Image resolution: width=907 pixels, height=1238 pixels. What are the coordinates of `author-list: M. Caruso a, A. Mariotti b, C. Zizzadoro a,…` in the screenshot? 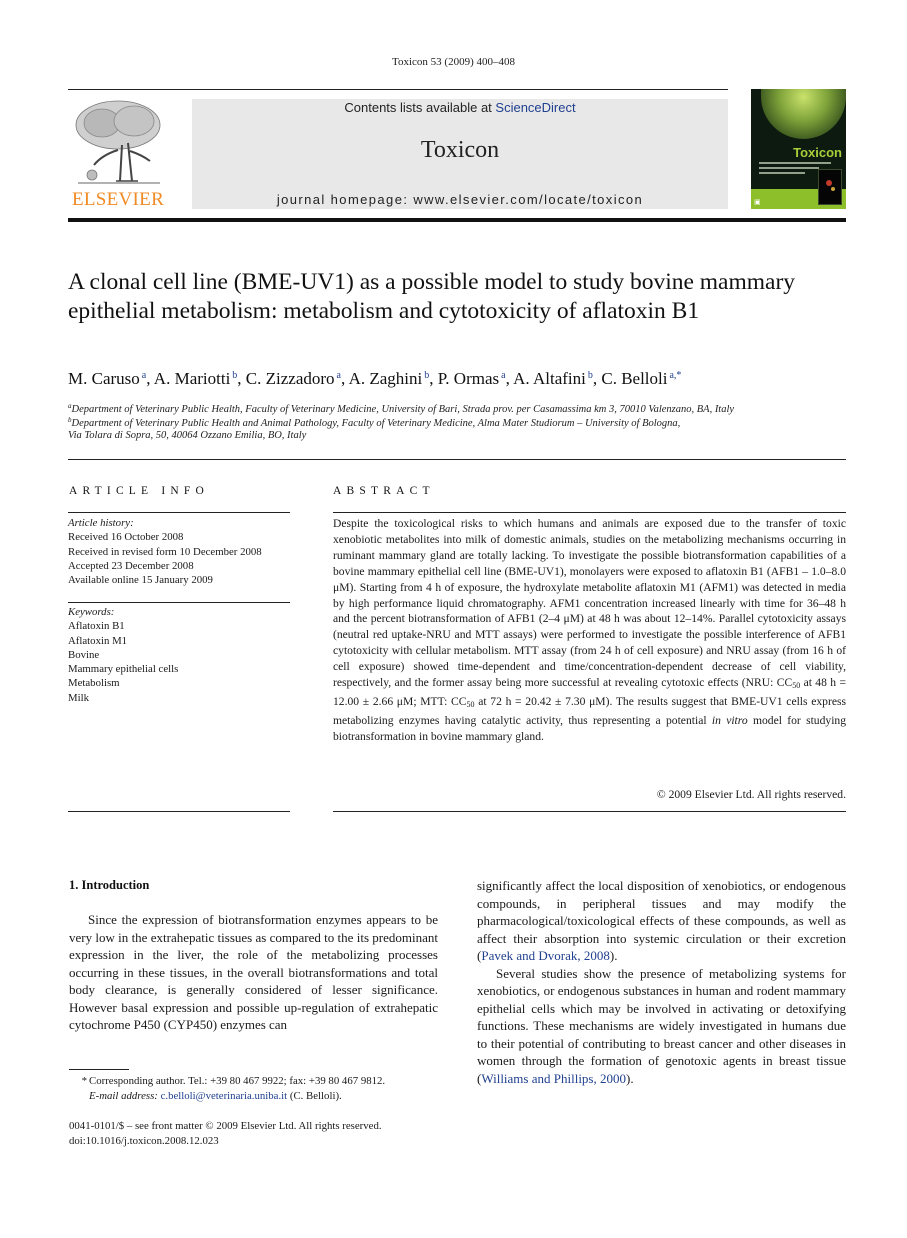 It's located at (375, 378).